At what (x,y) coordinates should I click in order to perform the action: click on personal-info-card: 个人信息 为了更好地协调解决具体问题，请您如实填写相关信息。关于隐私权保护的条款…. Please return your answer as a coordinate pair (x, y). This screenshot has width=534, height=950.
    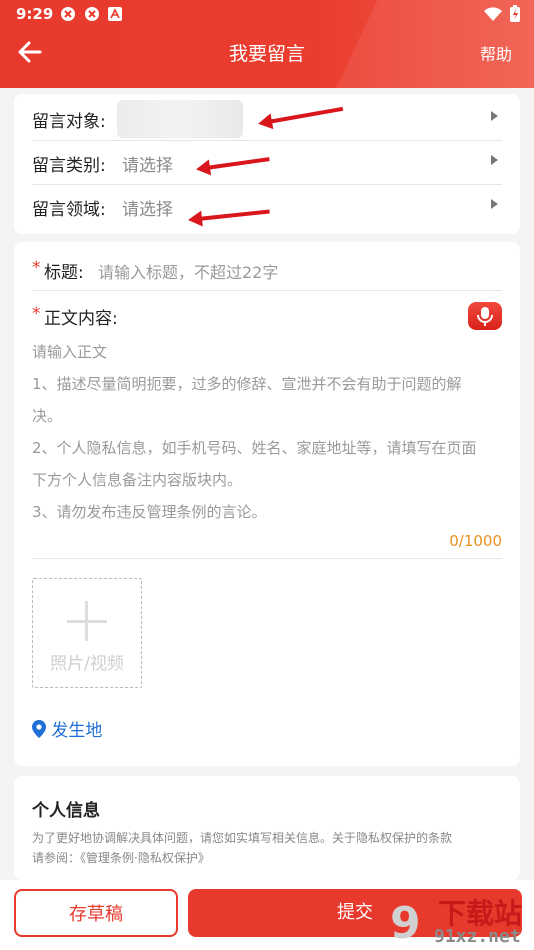
    Looking at the image, I should click on (267, 828).